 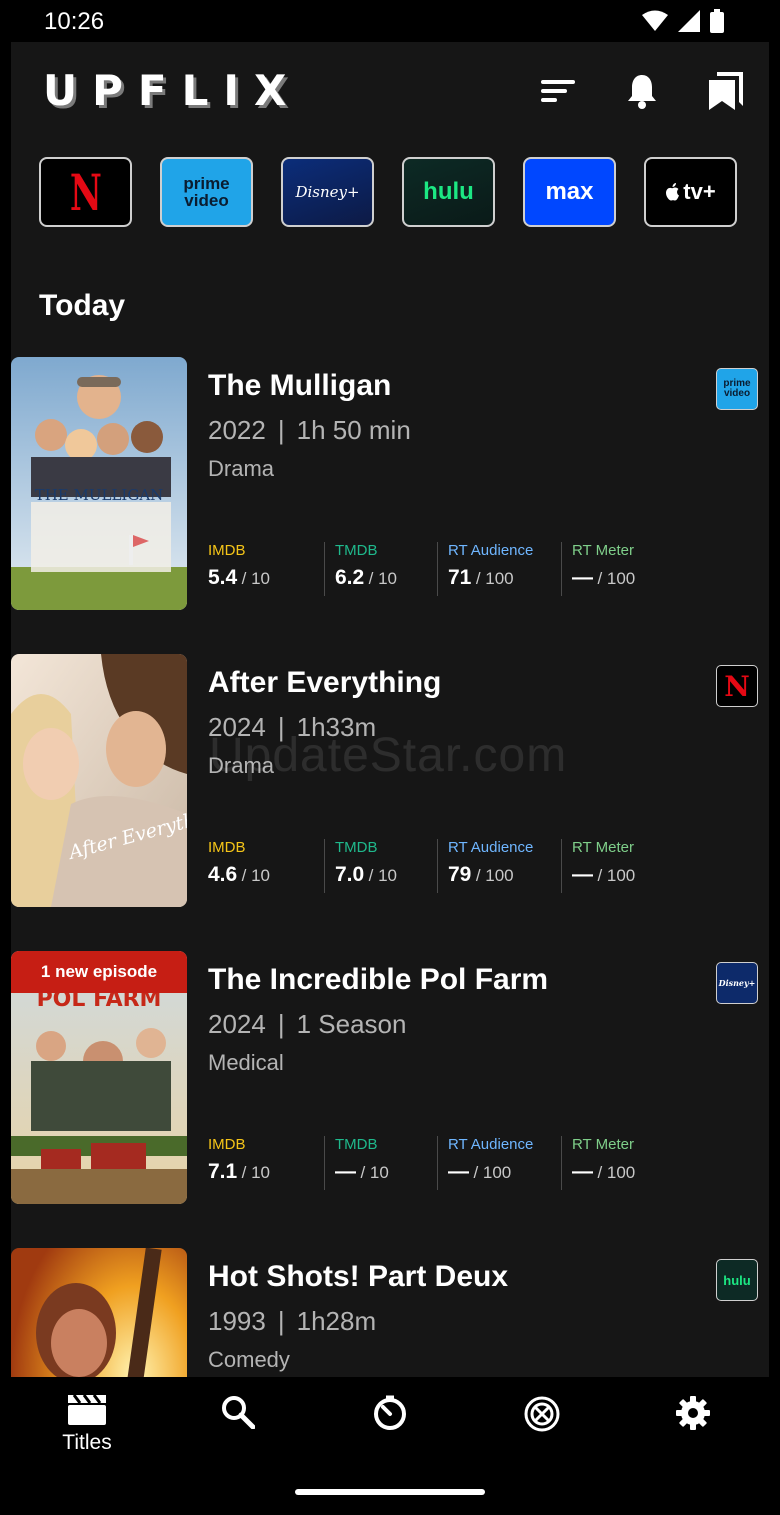 I want to click on netflix-badge: N, so click(x=737, y=686).